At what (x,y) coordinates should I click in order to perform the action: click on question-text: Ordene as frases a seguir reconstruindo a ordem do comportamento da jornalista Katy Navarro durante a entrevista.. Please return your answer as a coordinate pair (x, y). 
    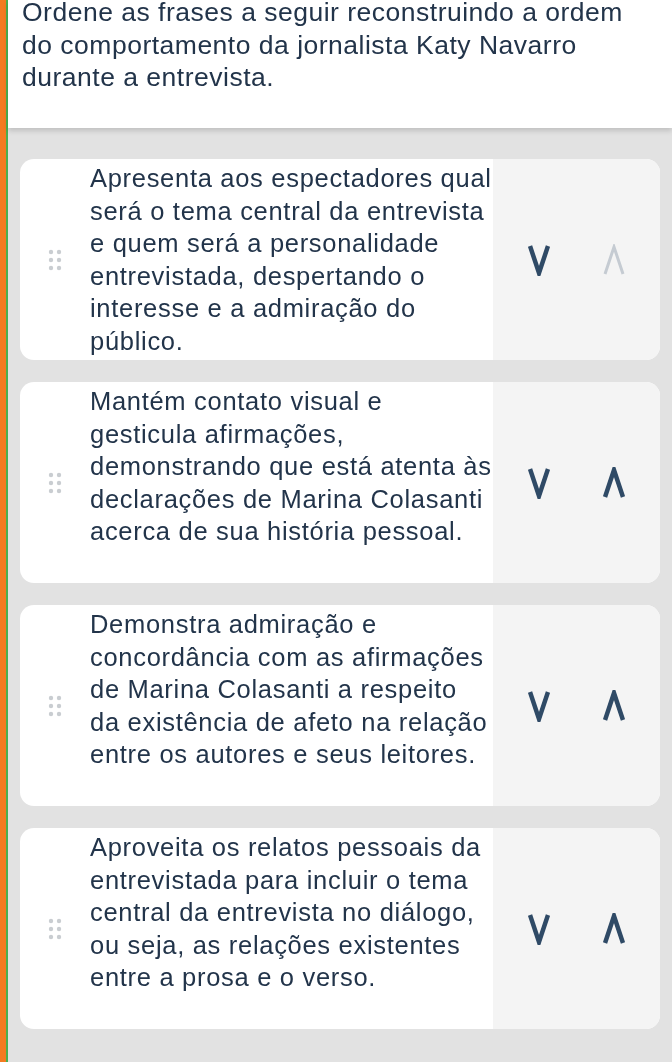
    Looking at the image, I should click on (323, 47).